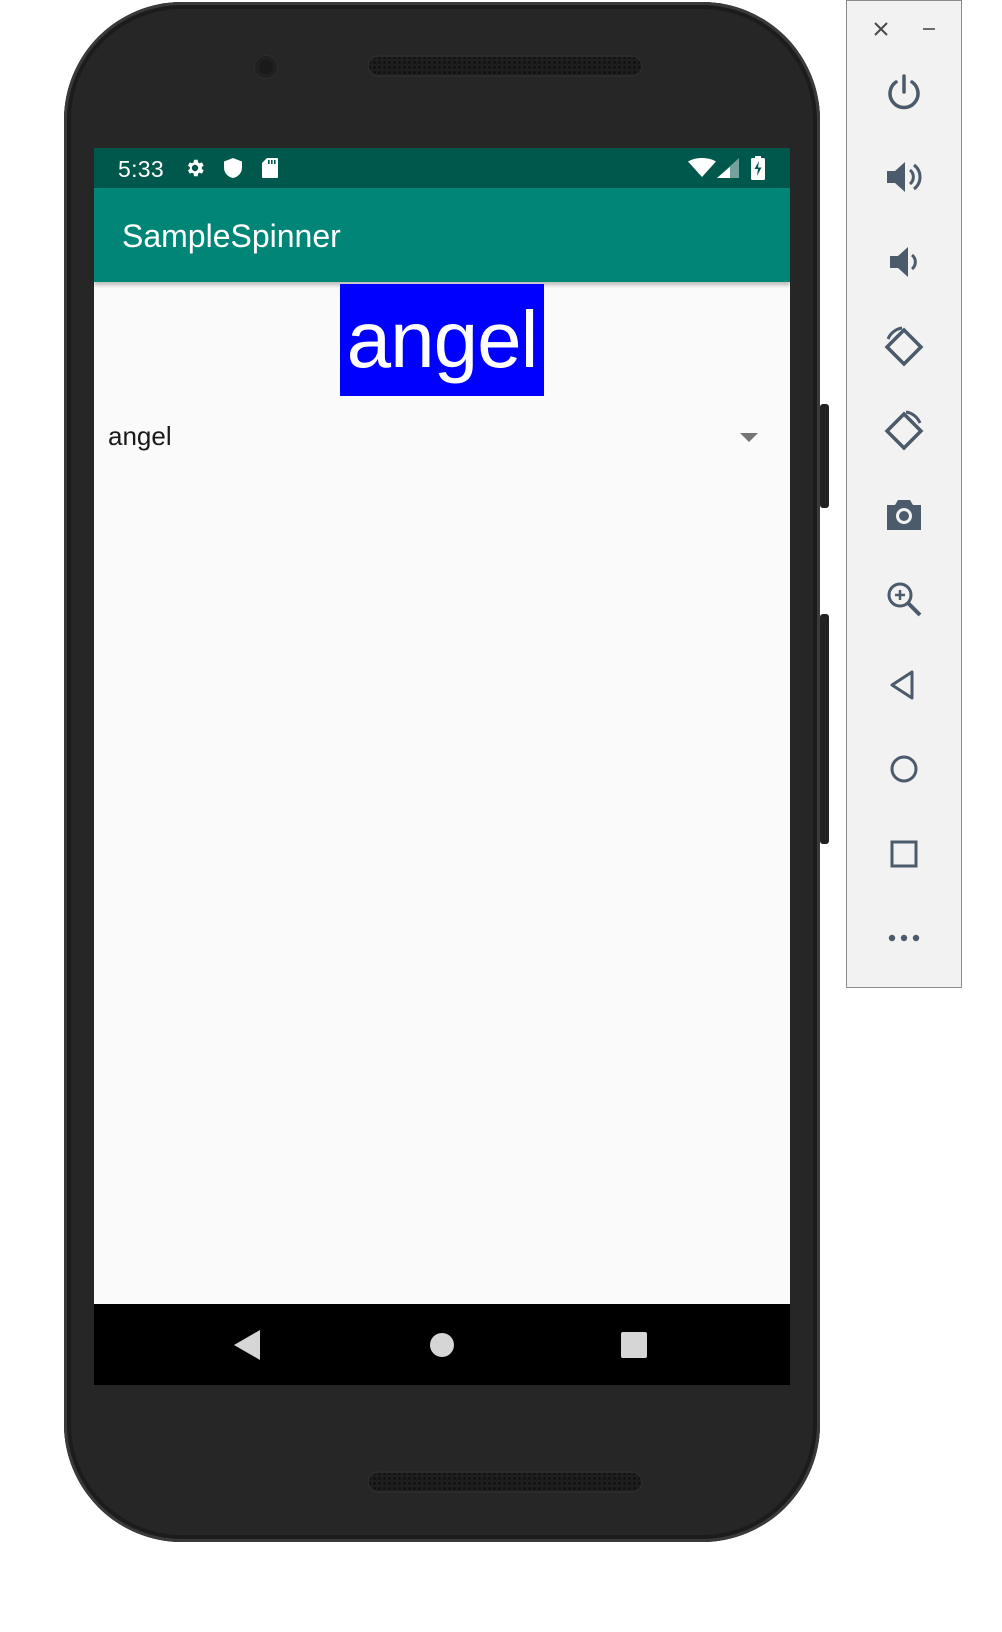 The height and width of the screenshot is (1632, 1002). What do you see at coordinates (904, 854) in the screenshot?
I see `overview-icon` at bounding box center [904, 854].